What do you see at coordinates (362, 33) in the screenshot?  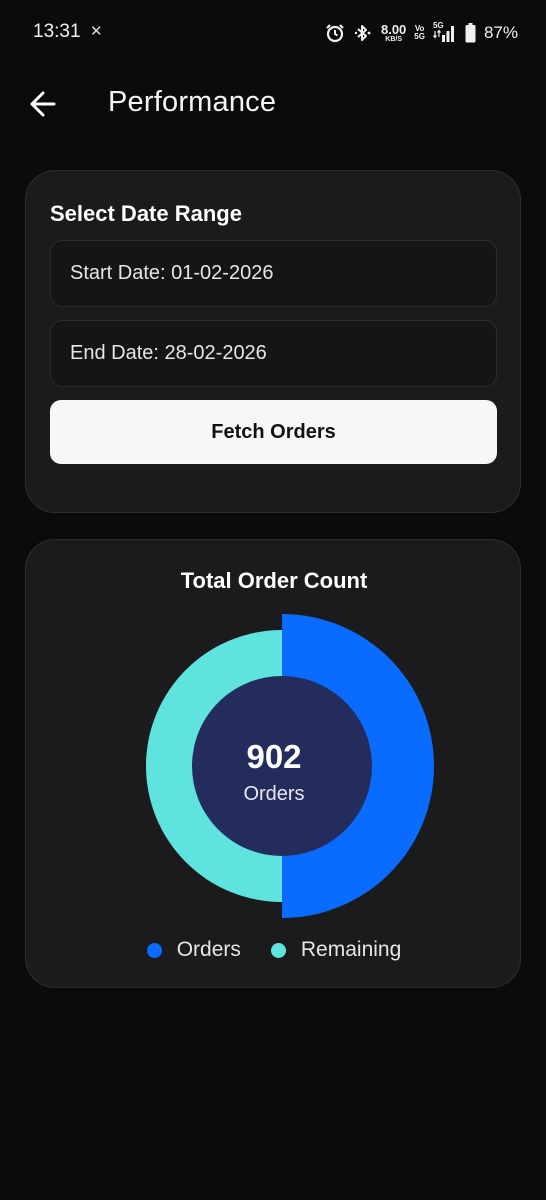 I see `bluetooth-icon` at bounding box center [362, 33].